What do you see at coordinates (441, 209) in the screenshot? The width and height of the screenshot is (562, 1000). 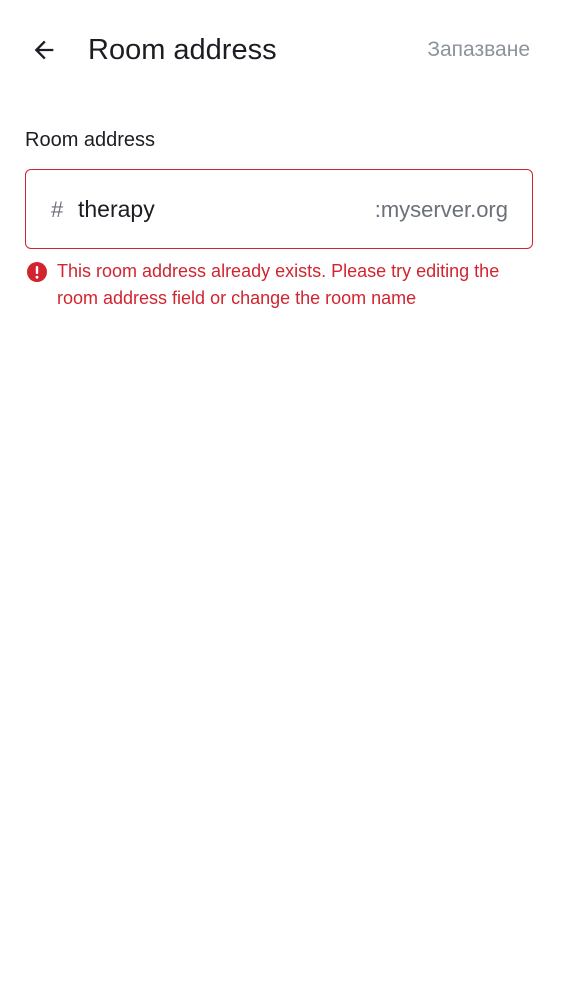 I see `server-suffix: :myserver.org` at bounding box center [441, 209].